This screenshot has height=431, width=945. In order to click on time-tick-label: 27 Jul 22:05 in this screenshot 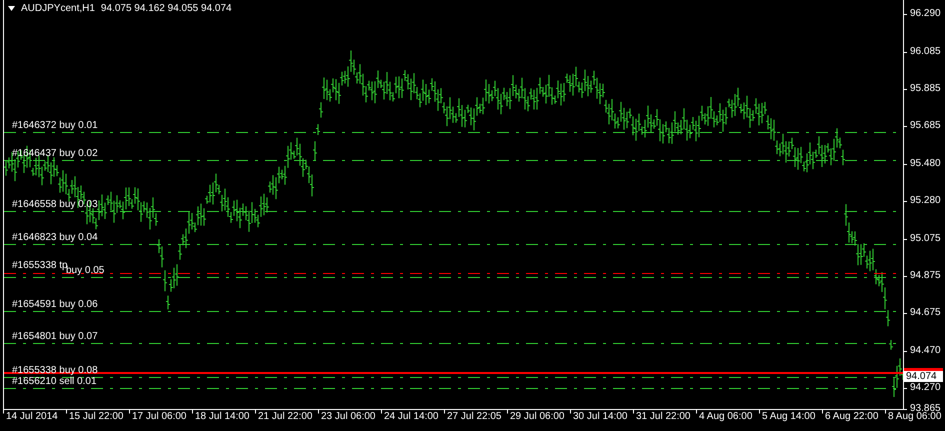, I will do `click(475, 419)`.